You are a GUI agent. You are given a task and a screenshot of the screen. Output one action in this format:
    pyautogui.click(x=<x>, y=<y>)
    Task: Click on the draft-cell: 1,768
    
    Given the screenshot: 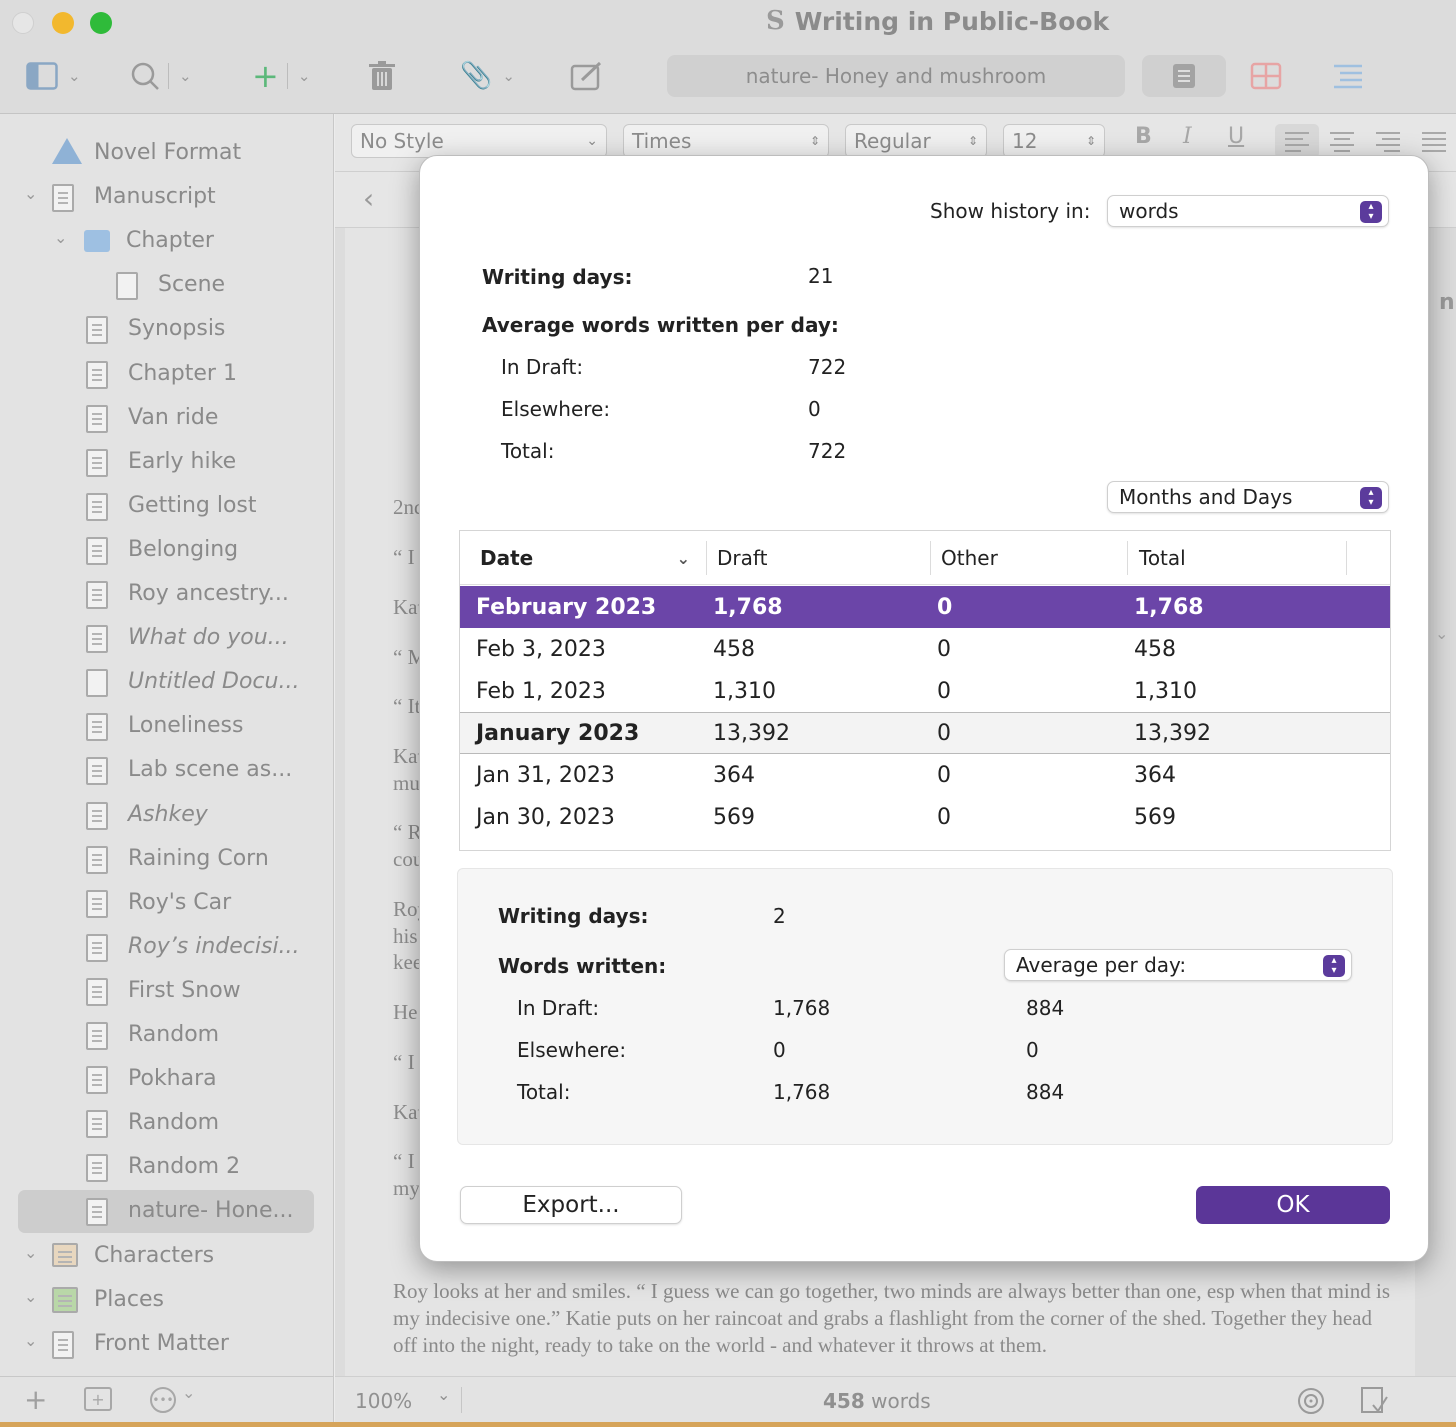 What is the action you would take?
    pyautogui.click(x=748, y=607)
    